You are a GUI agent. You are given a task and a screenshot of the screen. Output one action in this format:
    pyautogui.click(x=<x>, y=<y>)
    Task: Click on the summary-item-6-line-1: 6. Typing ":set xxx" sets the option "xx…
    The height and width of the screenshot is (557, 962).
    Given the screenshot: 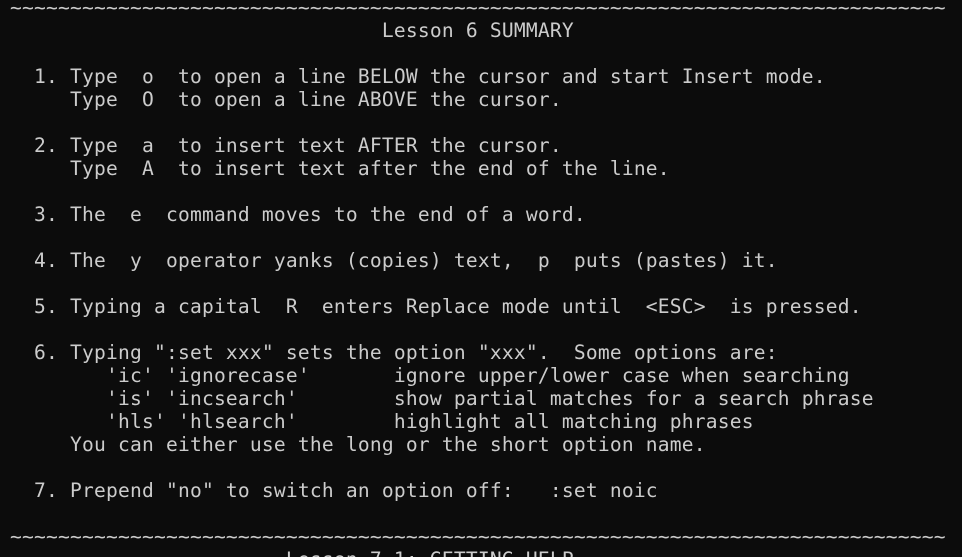 What is the action you would take?
    pyautogui.click(x=394, y=352)
    